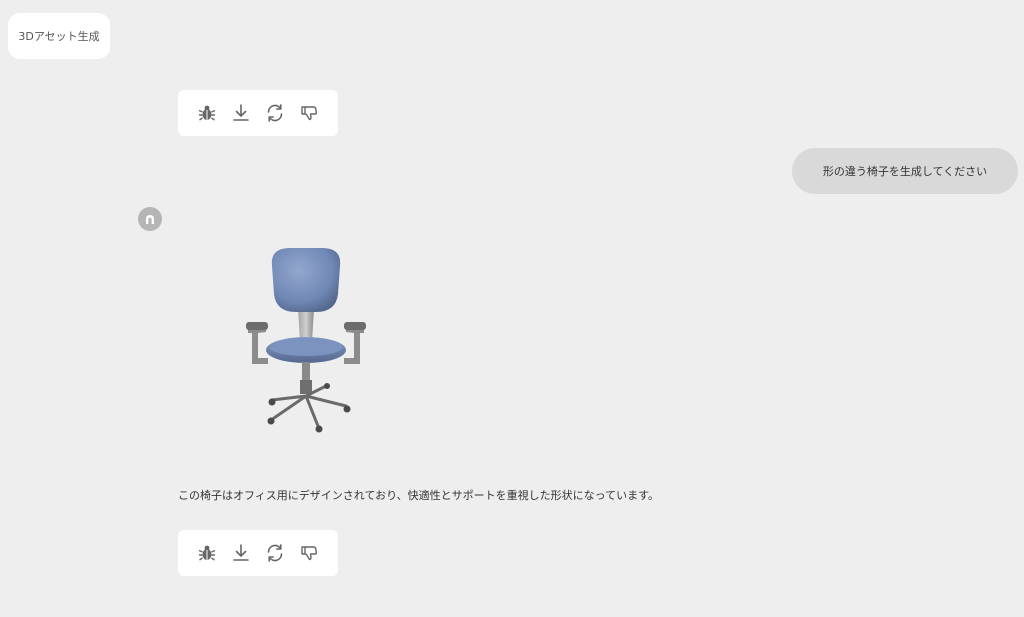 The width and height of the screenshot is (1024, 617). I want to click on office-chair-model-image, so click(306, 340).